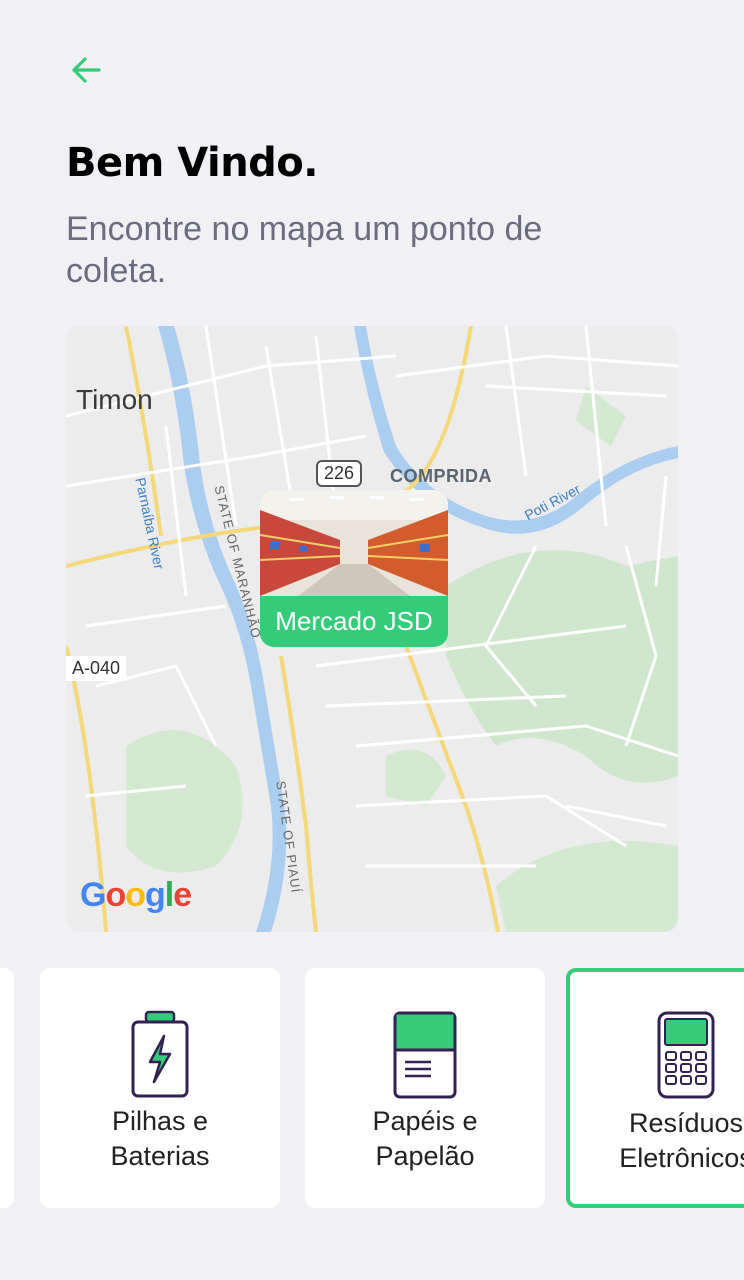 The height and width of the screenshot is (1280, 744). Describe the element at coordinates (354, 543) in the screenshot. I see `market-photo` at that location.